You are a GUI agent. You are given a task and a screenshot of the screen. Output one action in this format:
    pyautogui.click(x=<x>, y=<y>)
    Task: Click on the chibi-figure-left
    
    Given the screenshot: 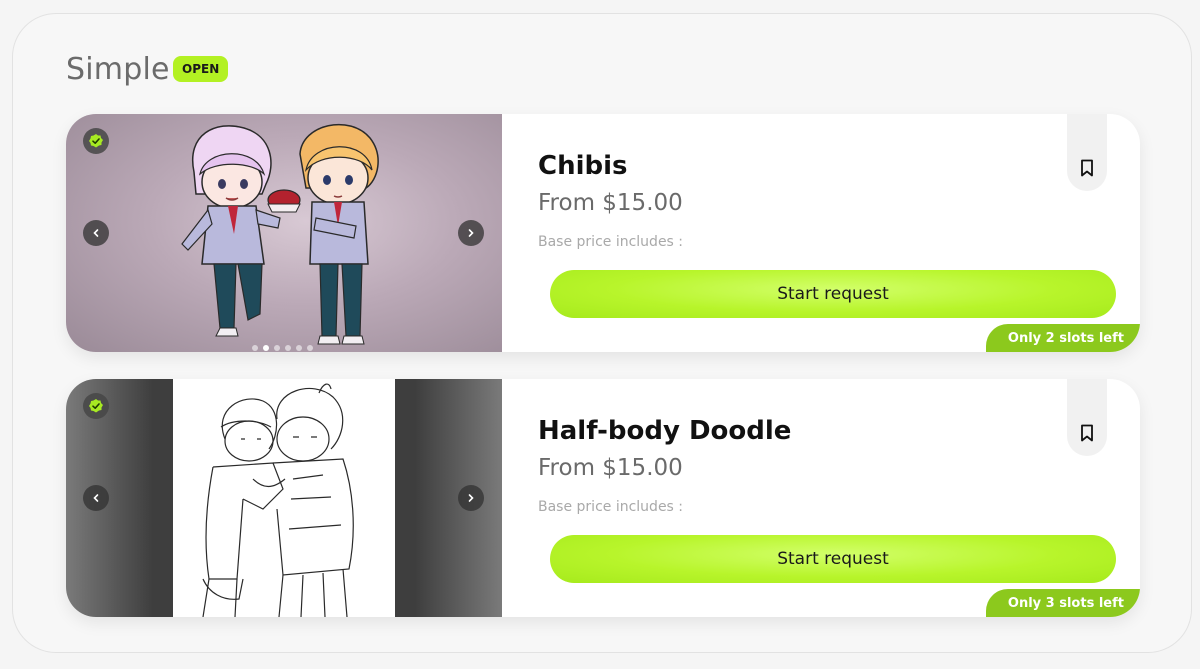 What is the action you would take?
    pyautogui.click(x=241, y=231)
    